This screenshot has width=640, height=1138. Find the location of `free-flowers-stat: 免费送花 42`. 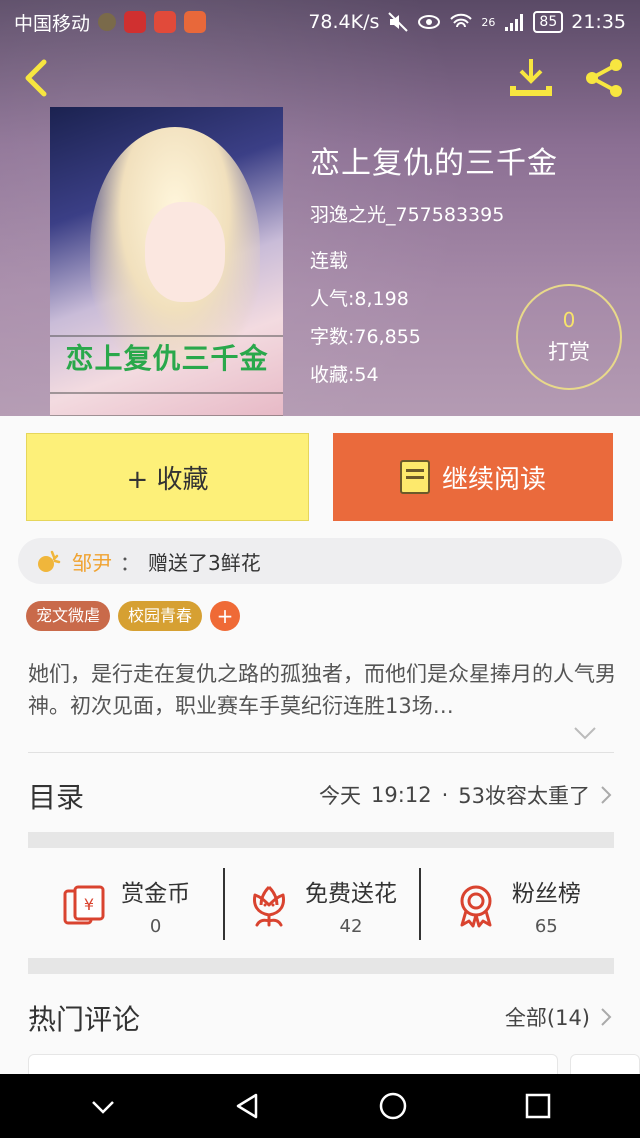

free-flowers-stat: 免费送花 42 is located at coordinates (320, 905).